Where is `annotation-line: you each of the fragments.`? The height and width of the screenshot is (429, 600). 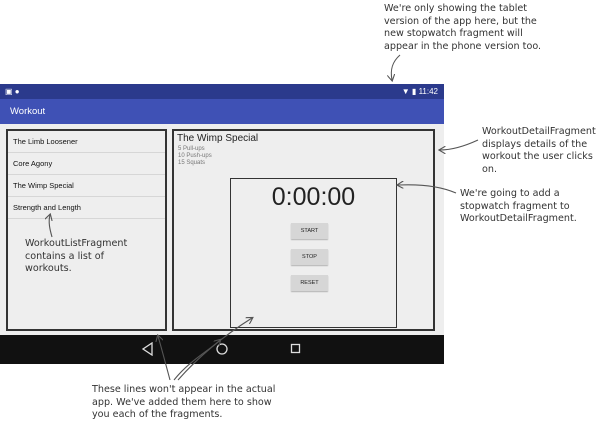 annotation-line: you each of the fragments. is located at coordinates (157, 414).